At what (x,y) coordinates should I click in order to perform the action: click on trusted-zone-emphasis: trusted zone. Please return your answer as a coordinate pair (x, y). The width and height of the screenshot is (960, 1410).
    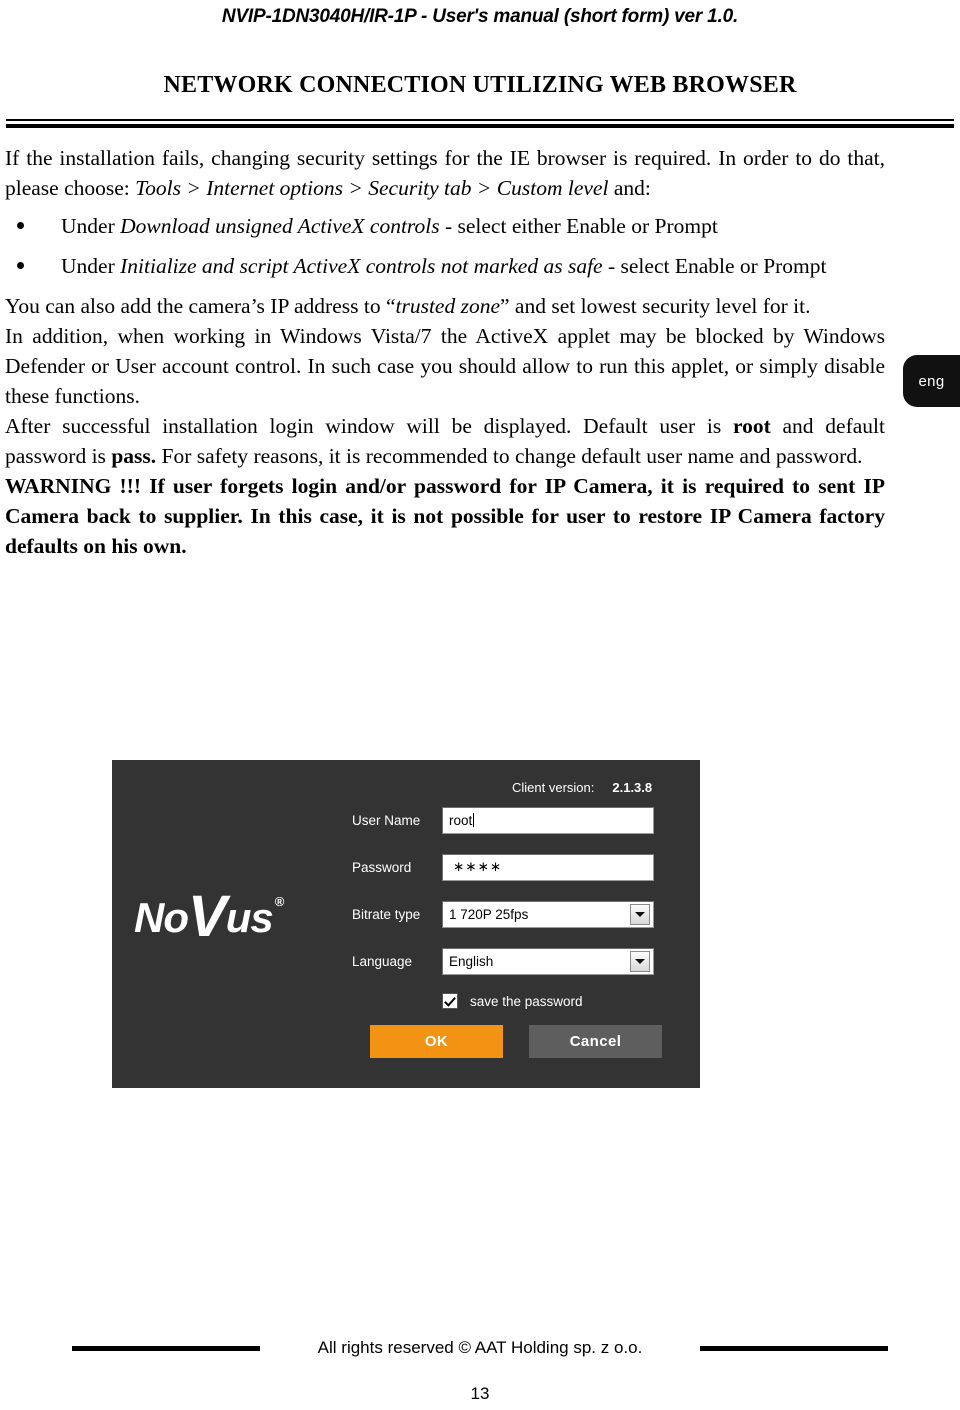
    Looking at the image, I should click on (448, 306).